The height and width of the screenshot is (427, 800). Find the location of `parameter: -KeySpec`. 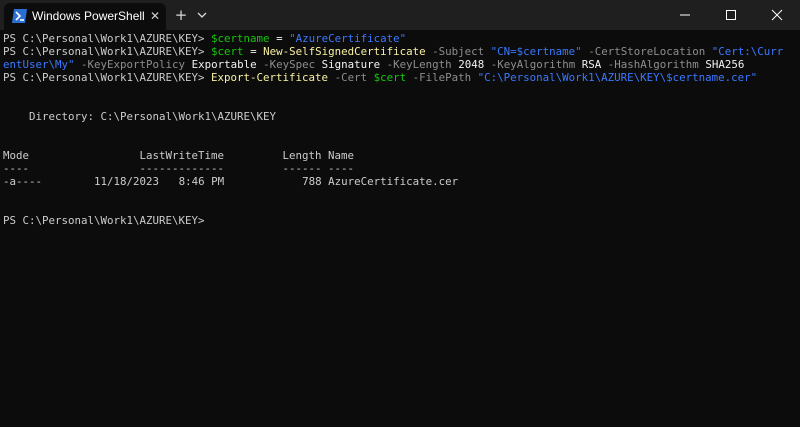

parameter: -KeySpec is located at coordinates (289, 64).